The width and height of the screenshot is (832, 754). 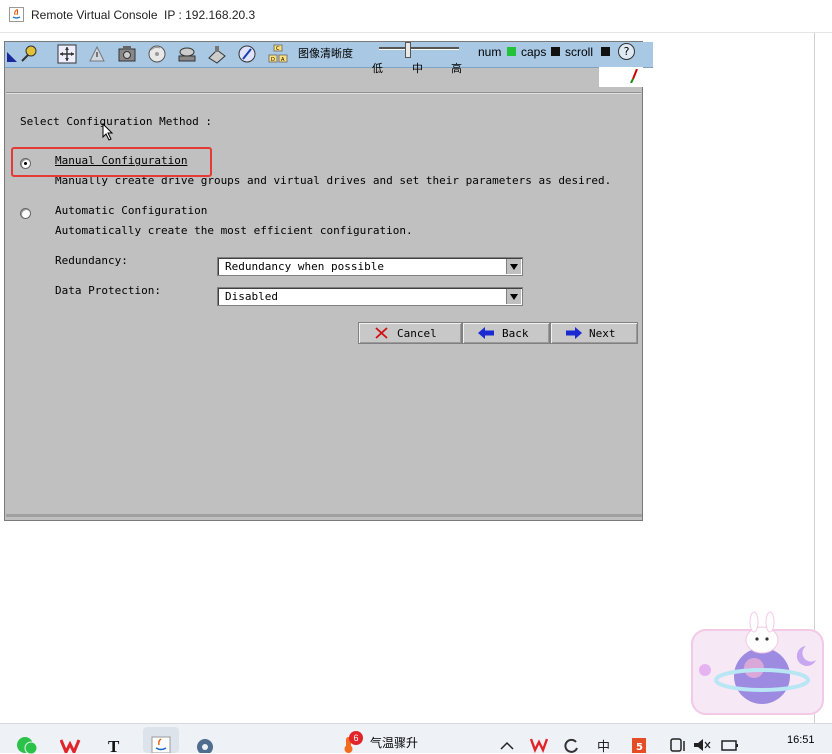 What do you see at coordinates (511, 51) in the screenshot?
I see `num-lock-indicator` at bounding box center [511, 51].